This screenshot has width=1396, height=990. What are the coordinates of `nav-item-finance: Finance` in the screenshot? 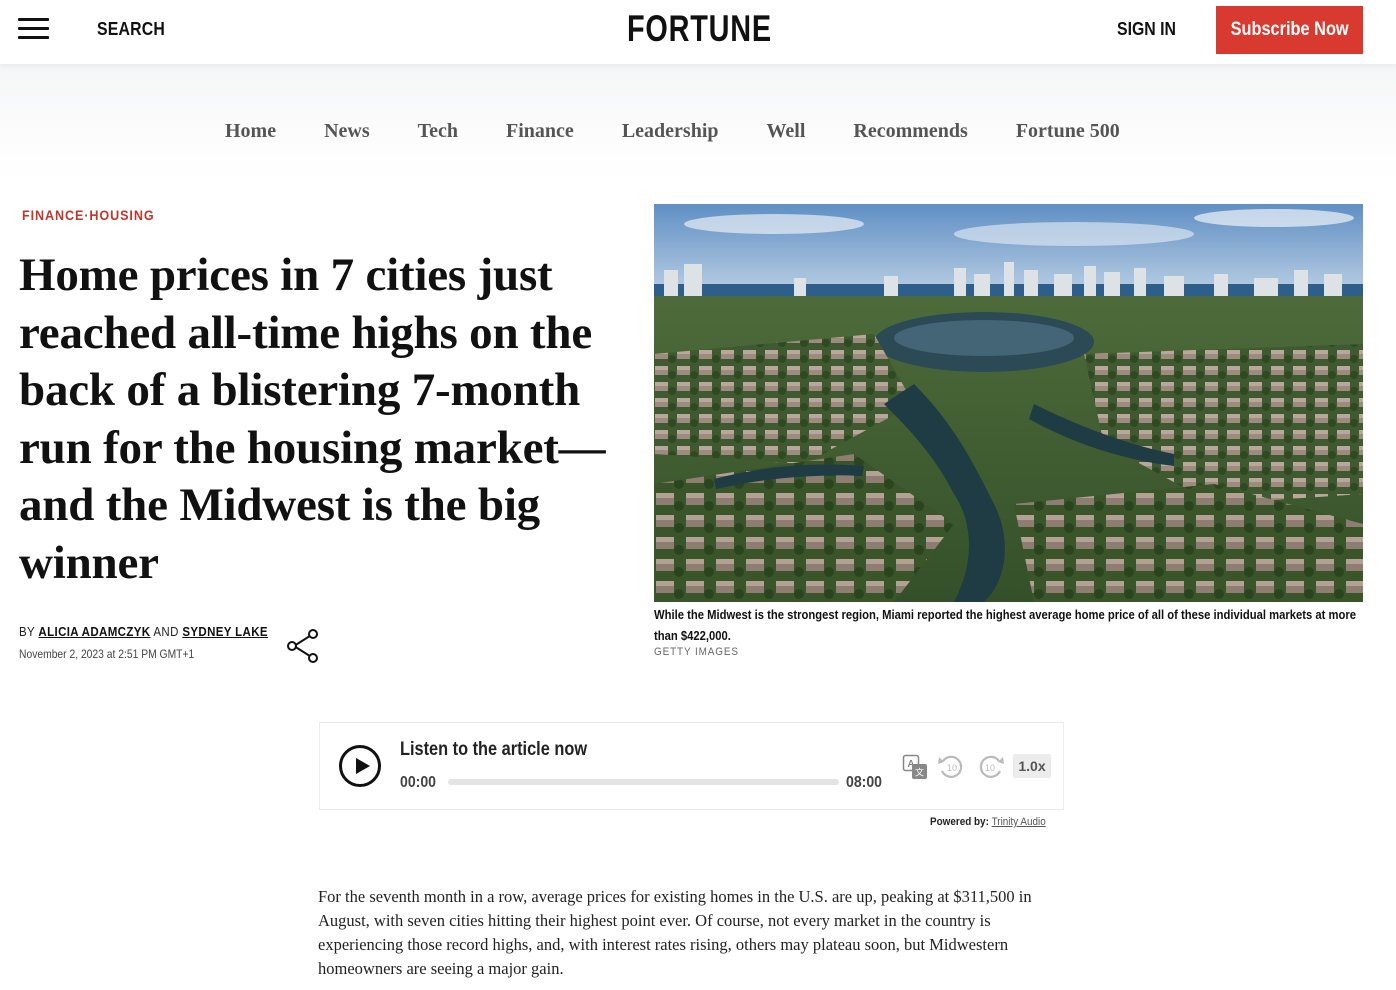 It's located at (540, 131).